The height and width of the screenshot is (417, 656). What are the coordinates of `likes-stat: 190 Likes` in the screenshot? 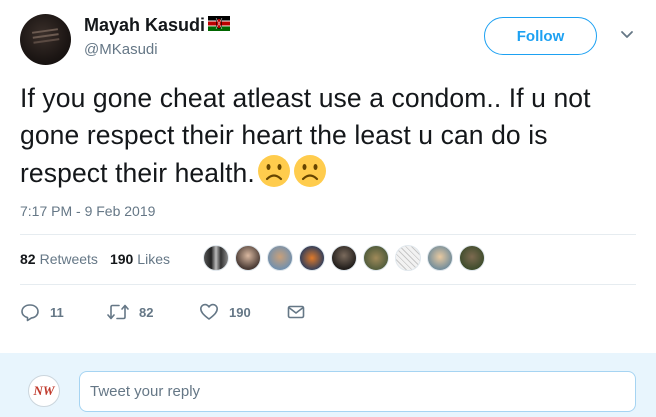 It's located at (140, 259).